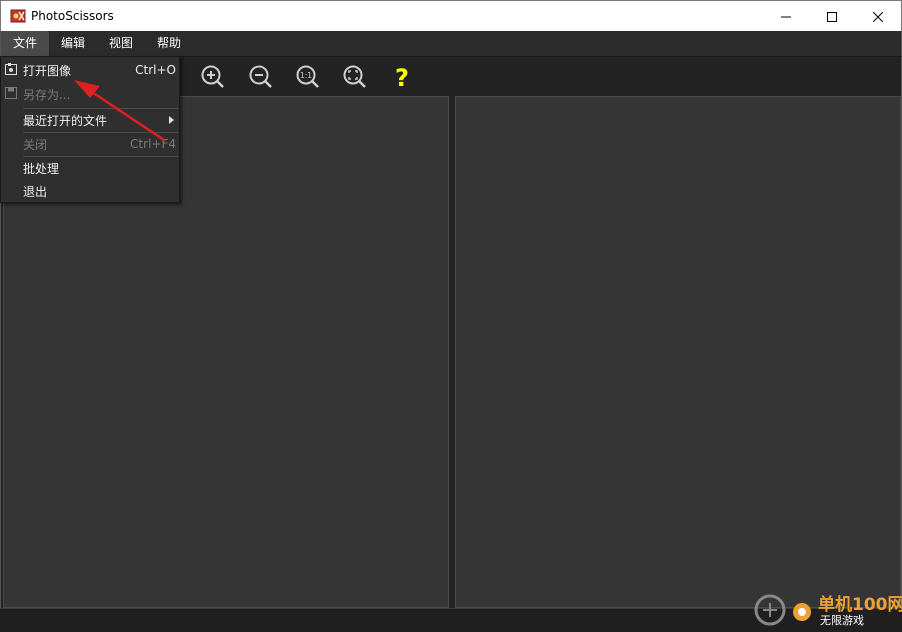  I want to click on zoom-in-icon, so click(213, 77).